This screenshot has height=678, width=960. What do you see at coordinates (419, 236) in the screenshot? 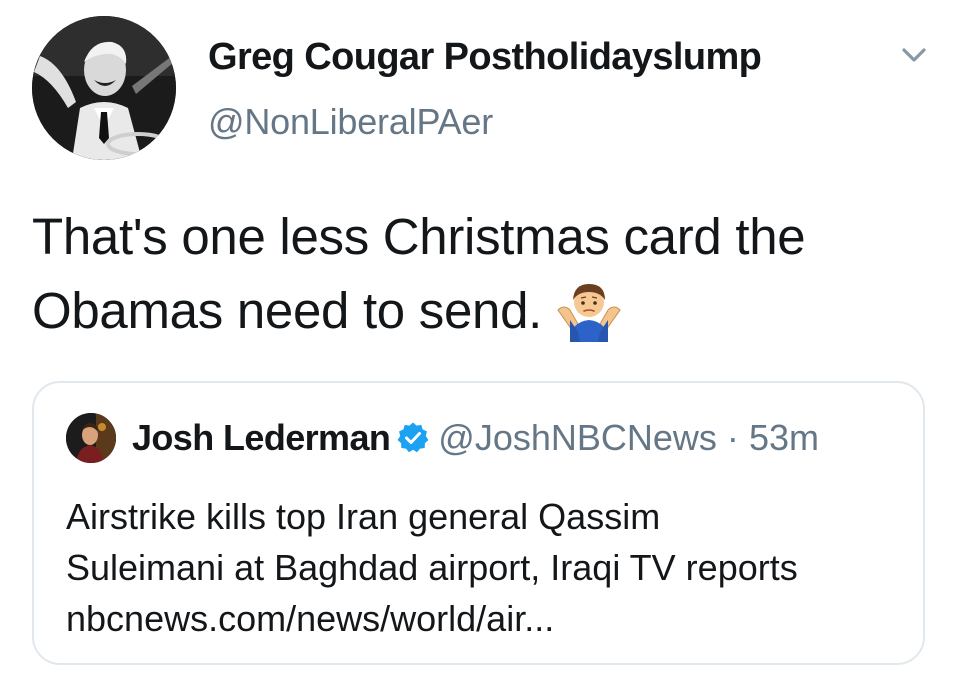
I see `tweet-text-line-1: That's one less Christmas card the` at bounding box center [419, 236].